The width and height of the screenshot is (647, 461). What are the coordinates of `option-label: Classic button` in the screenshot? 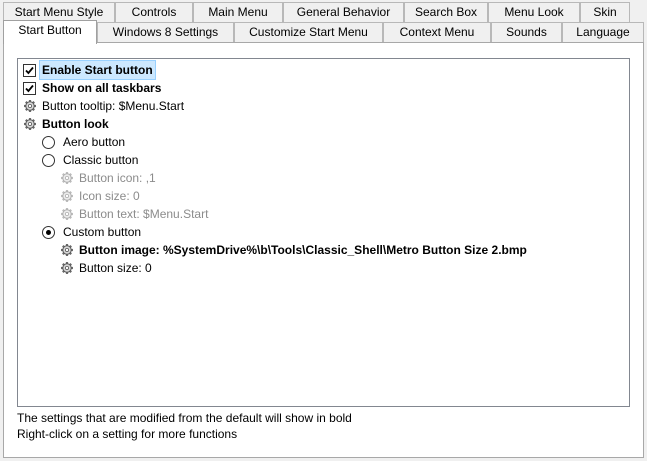 It's located at (101, 160).